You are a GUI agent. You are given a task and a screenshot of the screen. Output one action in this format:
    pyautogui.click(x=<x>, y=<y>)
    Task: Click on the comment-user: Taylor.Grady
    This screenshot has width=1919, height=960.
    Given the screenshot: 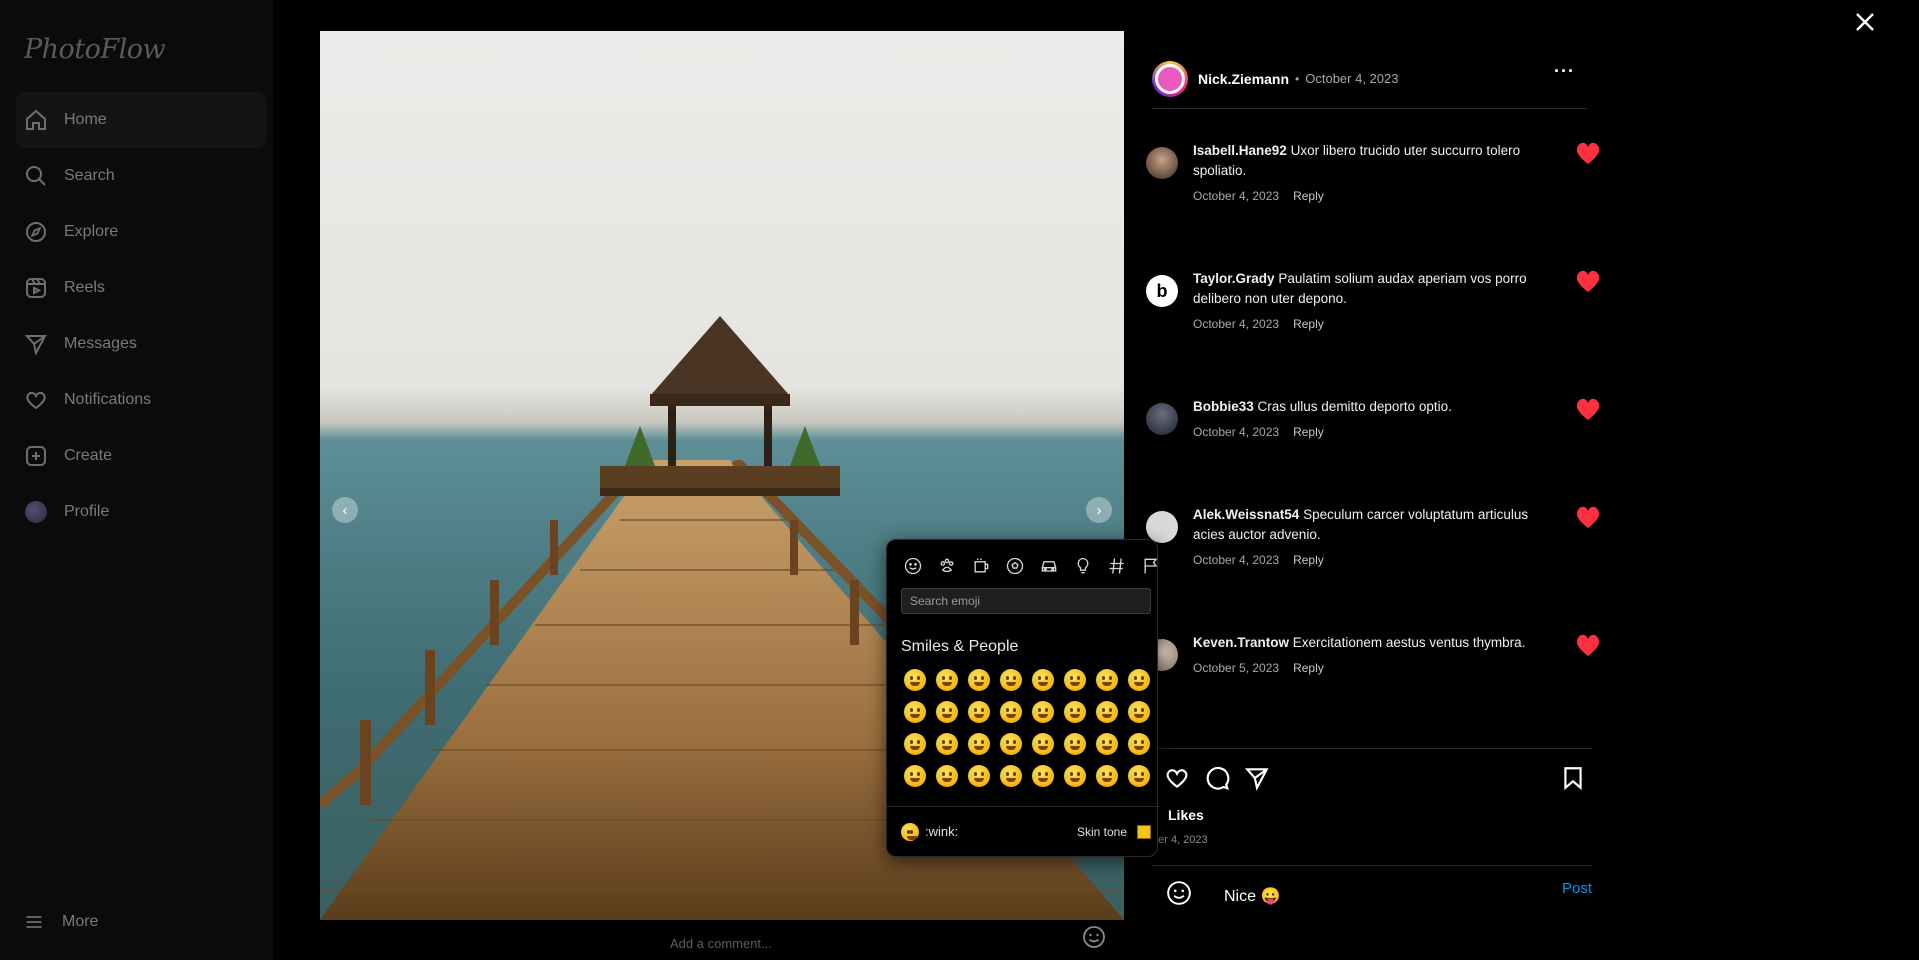 What is the action you would take?
    pyautogui.click(x=1234, y=278)
    